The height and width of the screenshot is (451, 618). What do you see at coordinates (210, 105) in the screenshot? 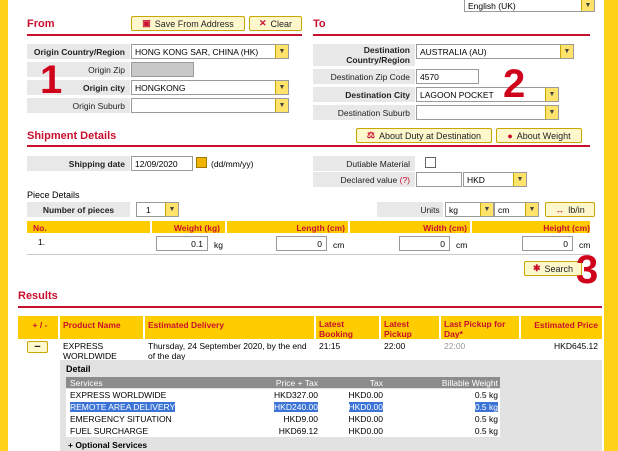
I see `origin-suburb-select: ▼` at bounding box center [210, 105].